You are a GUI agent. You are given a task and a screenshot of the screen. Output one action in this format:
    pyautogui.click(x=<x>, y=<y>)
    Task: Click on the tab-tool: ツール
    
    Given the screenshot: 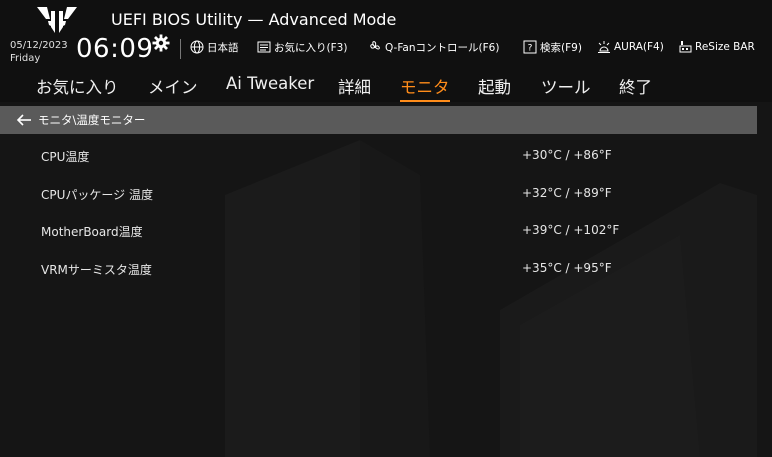 What is the action you would take?
    pyautogui.click(x=566, y=86)
    